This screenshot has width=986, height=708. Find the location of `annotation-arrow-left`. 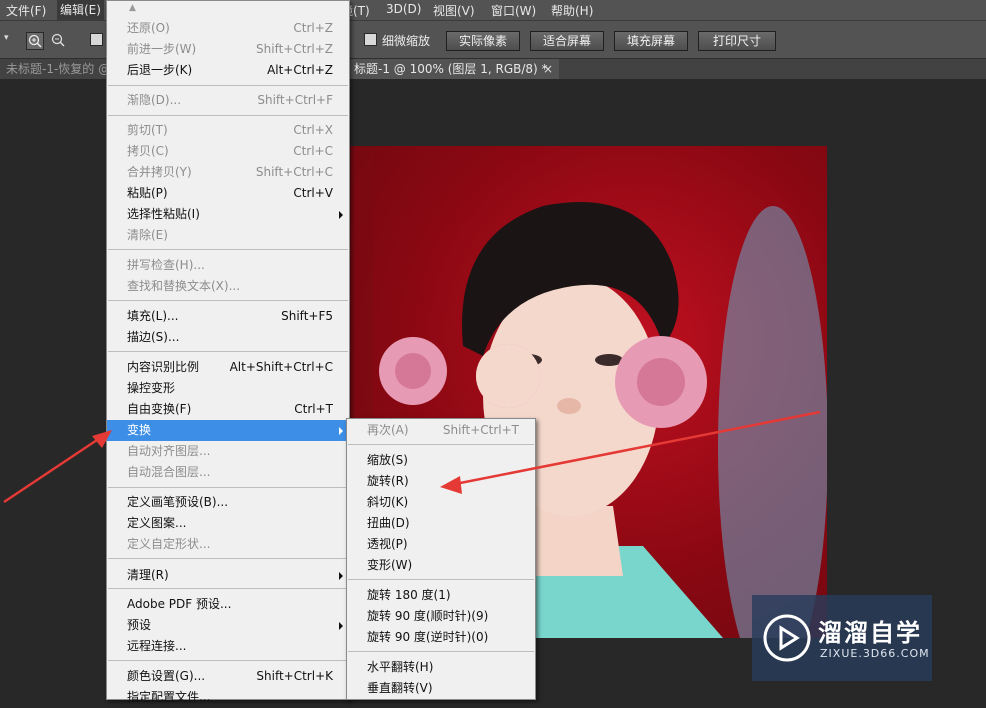

annotation-arrow-left is located at coordinates (52, 470).